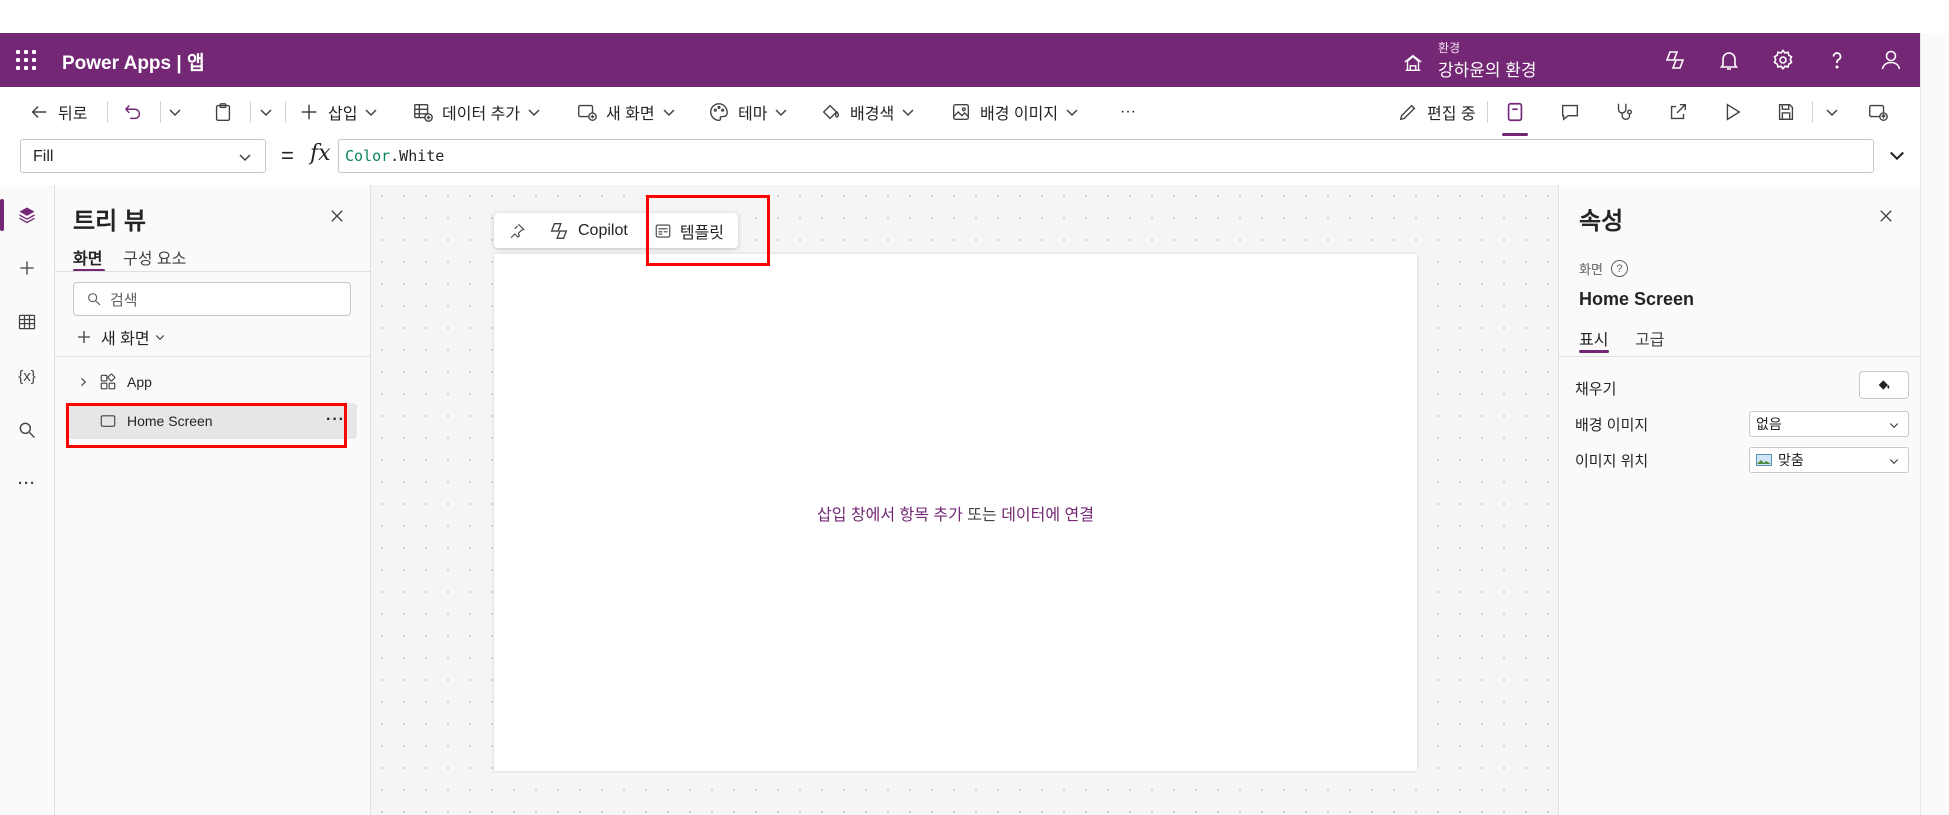 Image resolution: width=1949 pixels, height=815 pixels. I want to click on image-position-dropdown: 맞춤, so click(1829, 460).